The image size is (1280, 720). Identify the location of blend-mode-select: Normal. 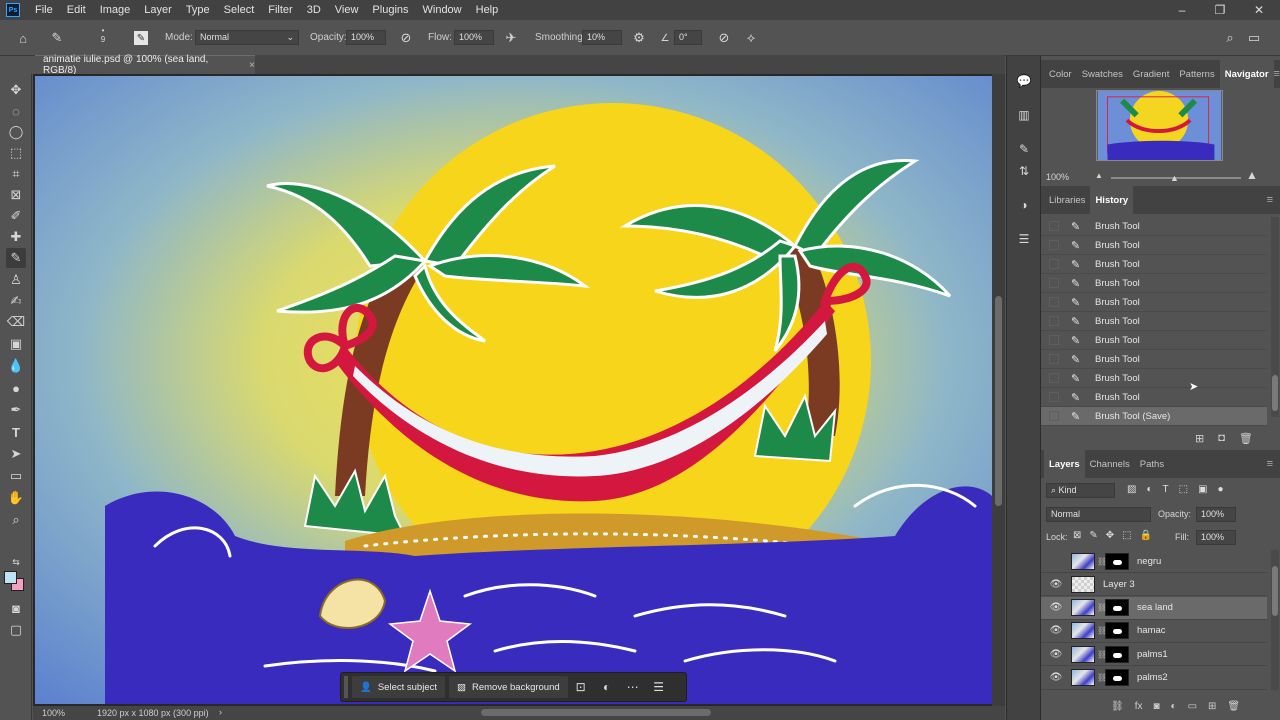
(1098, 514).